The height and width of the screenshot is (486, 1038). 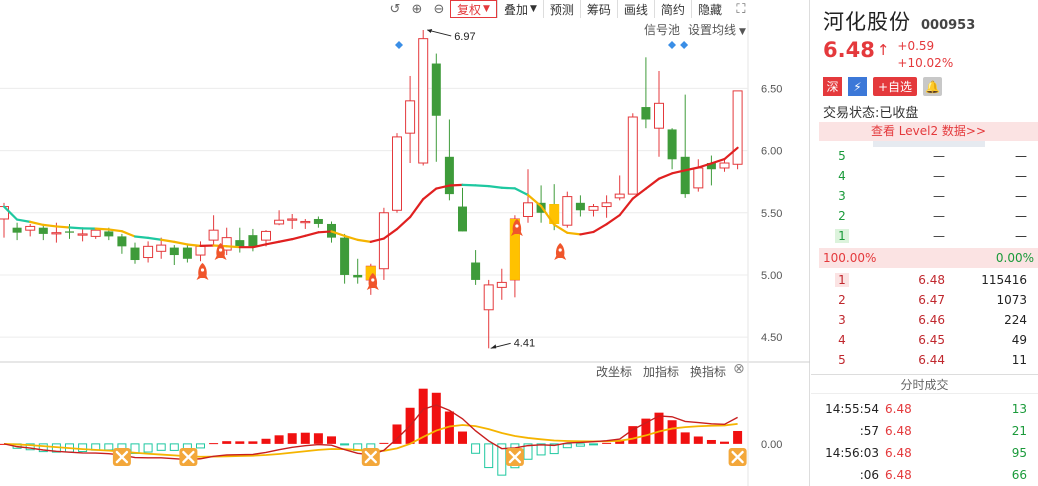 What do you see at coordinates (739, 369) in the screenshot?
I see `close-circle-icon: ⊗` at bounding box center [739, 369].